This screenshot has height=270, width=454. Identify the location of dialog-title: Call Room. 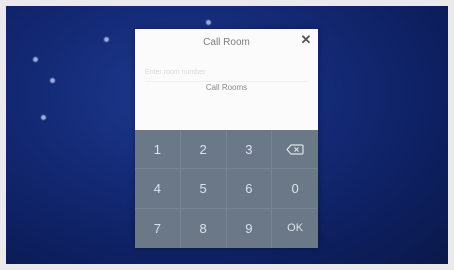
(226, 42).